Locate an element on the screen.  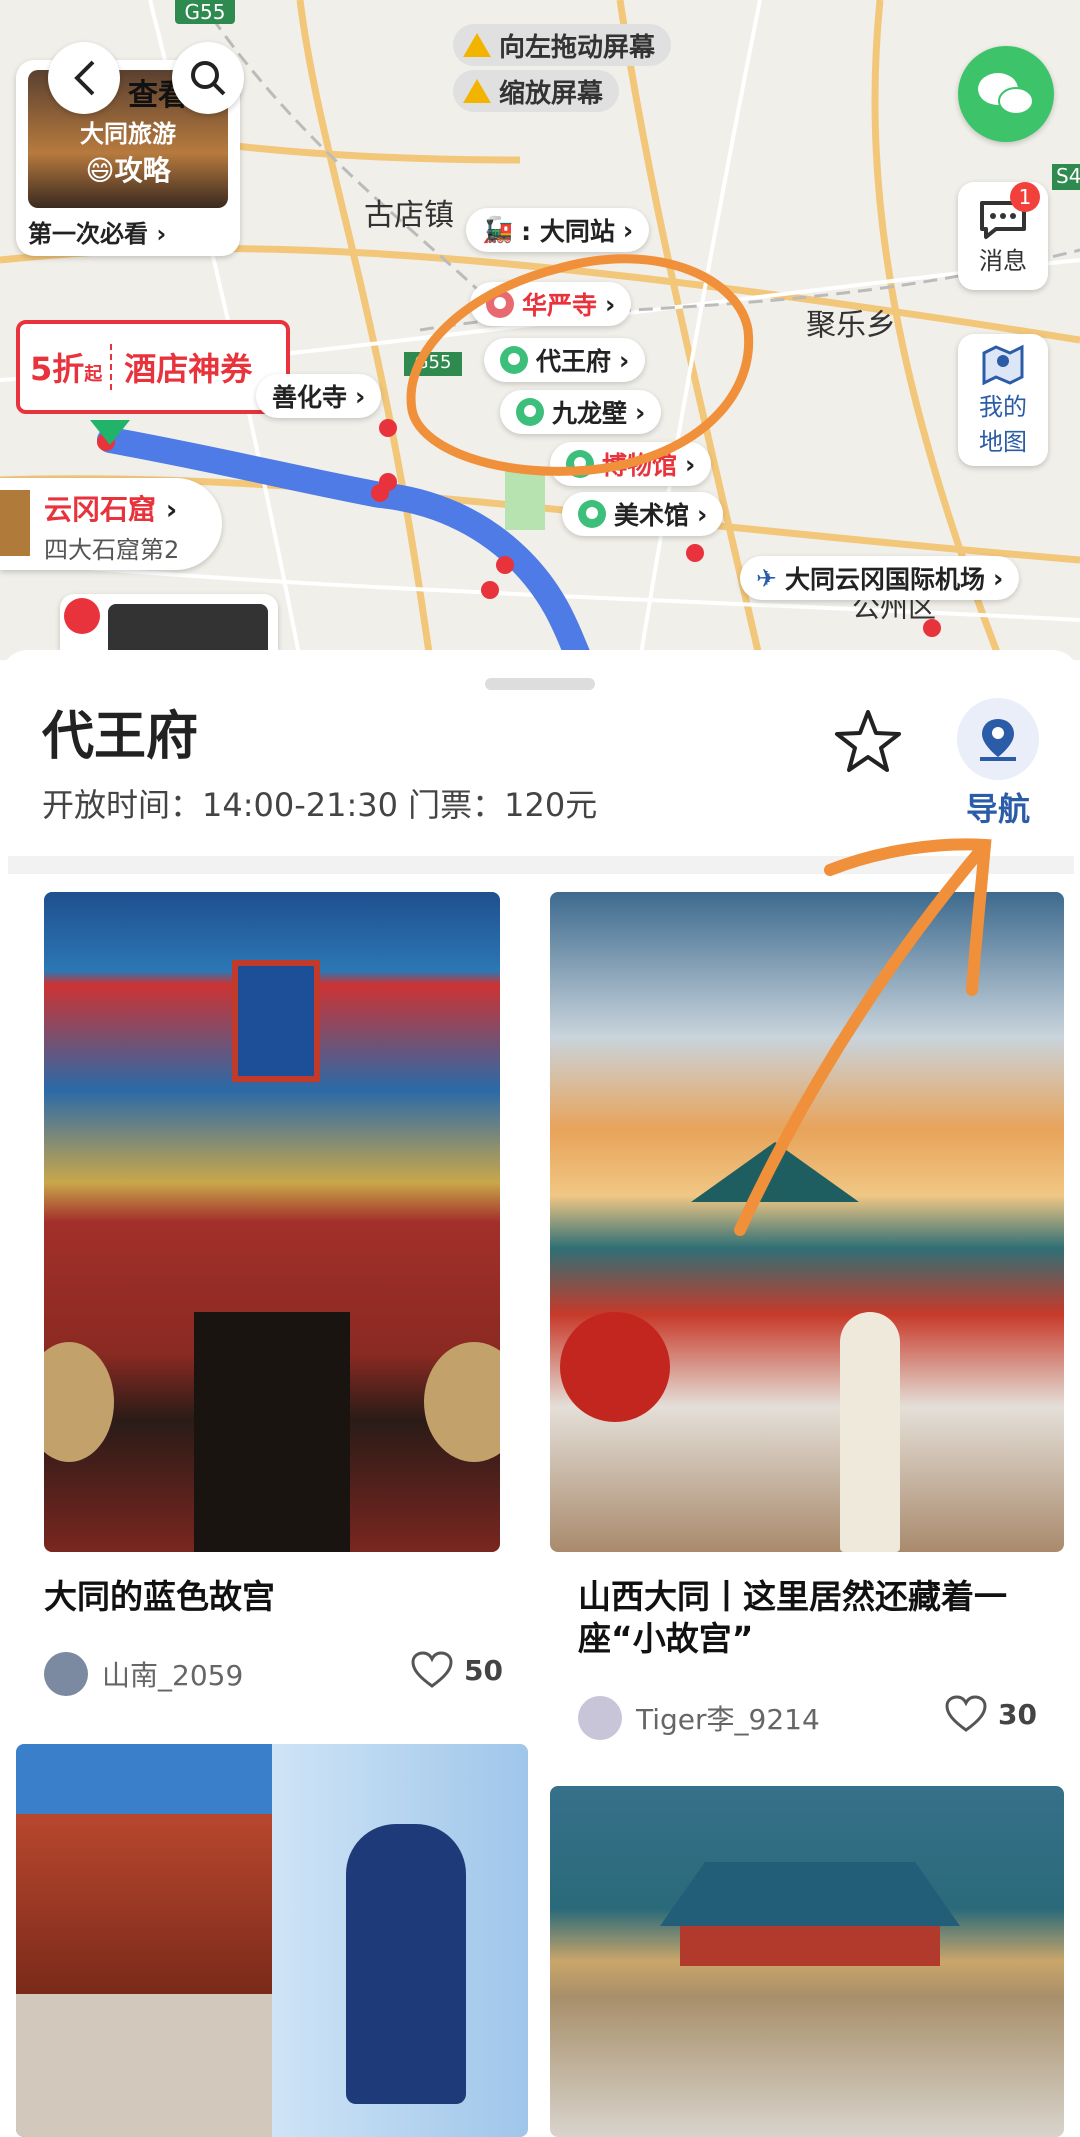
annotation-circle is located at coordinates (580, 365).